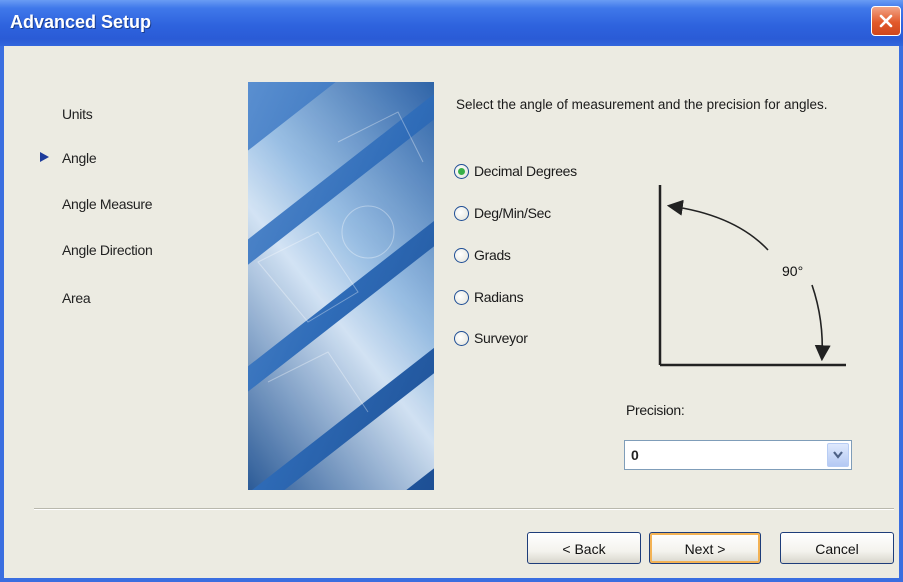 The image size is (903, 582). Describe the element at coordinates (837, 548) in the screenshot. I see `cancel-button: Cancel` at that location.